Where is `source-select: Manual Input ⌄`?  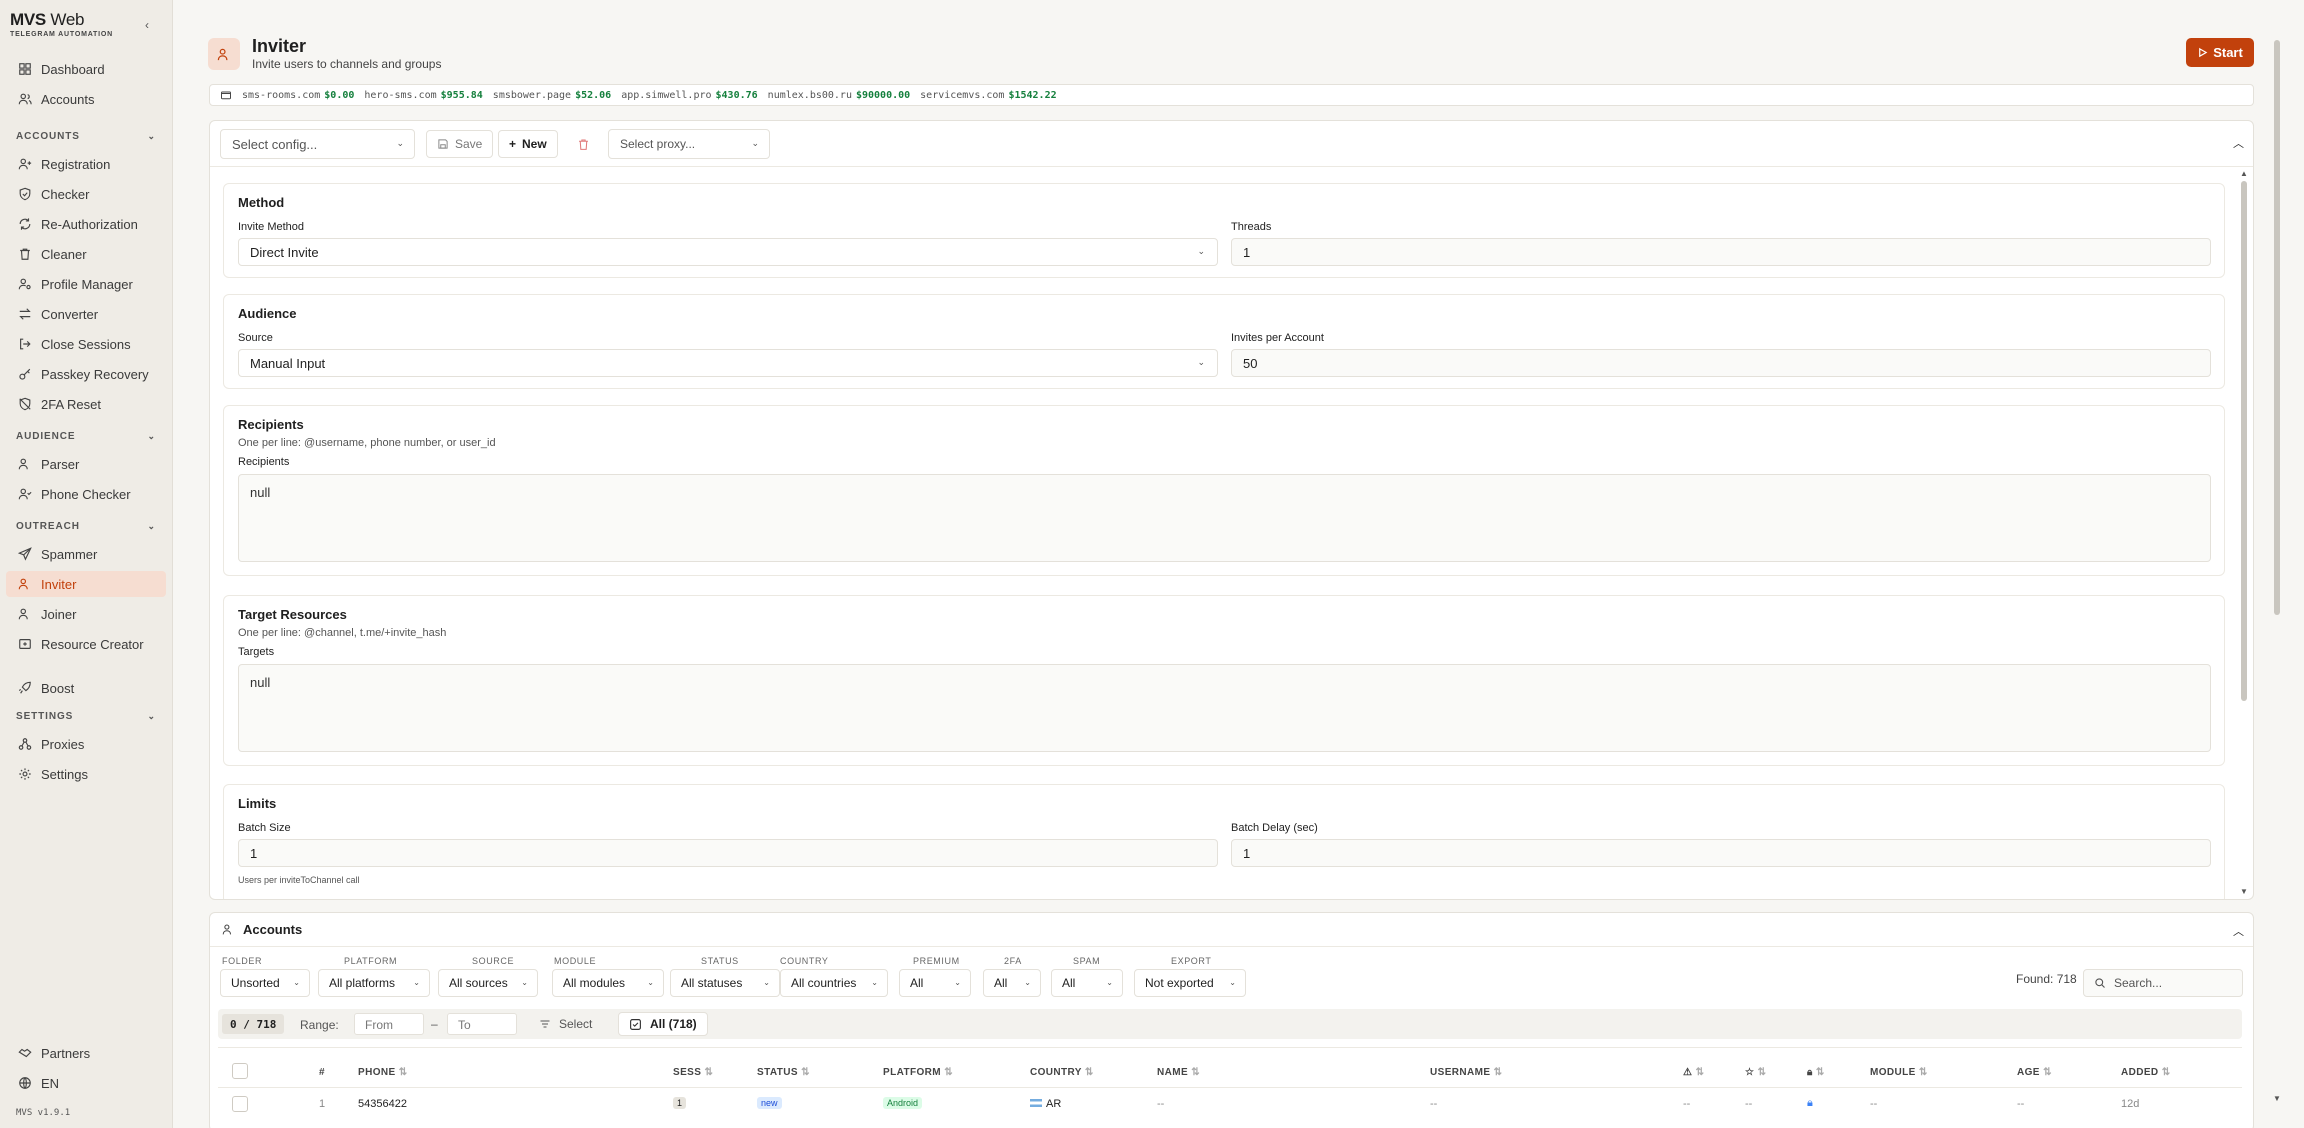 source-select: Manual Input ⌄ is located at coordinates (728, 363).